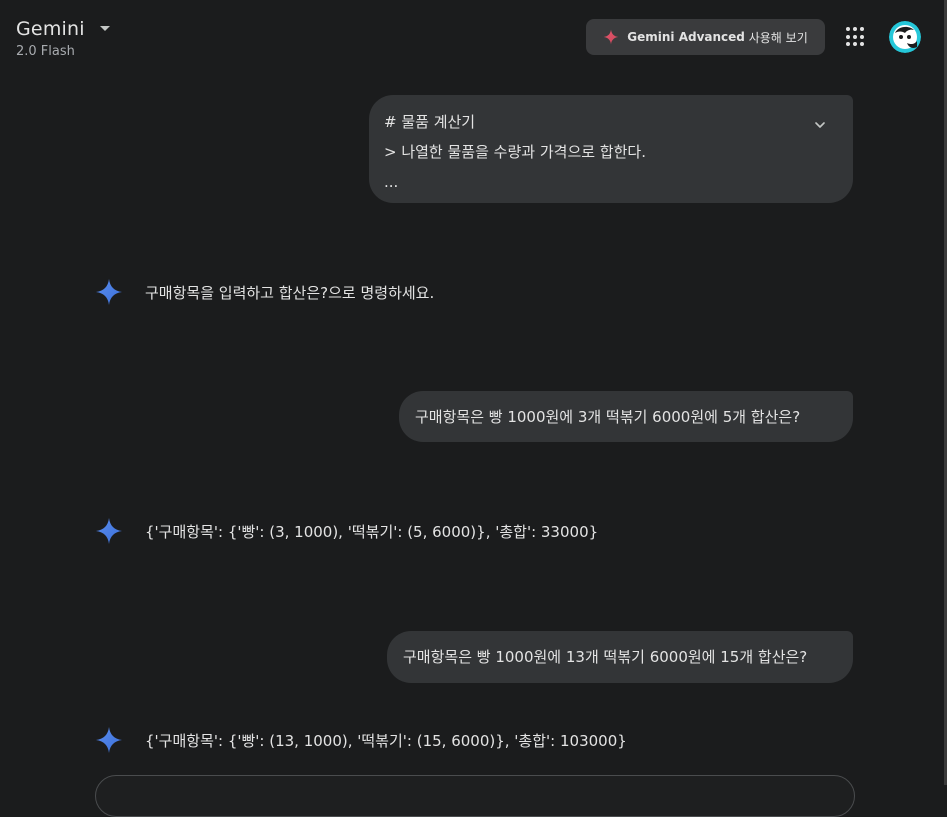 This screenshot has height=817, width=947. Describe the element at coordinates (820, 125) in the screenshot. I see `chevron-down-icon` at that location.